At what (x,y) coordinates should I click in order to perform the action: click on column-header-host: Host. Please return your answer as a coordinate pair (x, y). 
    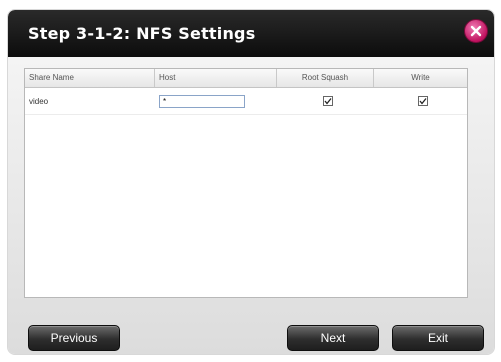
    Looking at the image, I should click on (216, 78).